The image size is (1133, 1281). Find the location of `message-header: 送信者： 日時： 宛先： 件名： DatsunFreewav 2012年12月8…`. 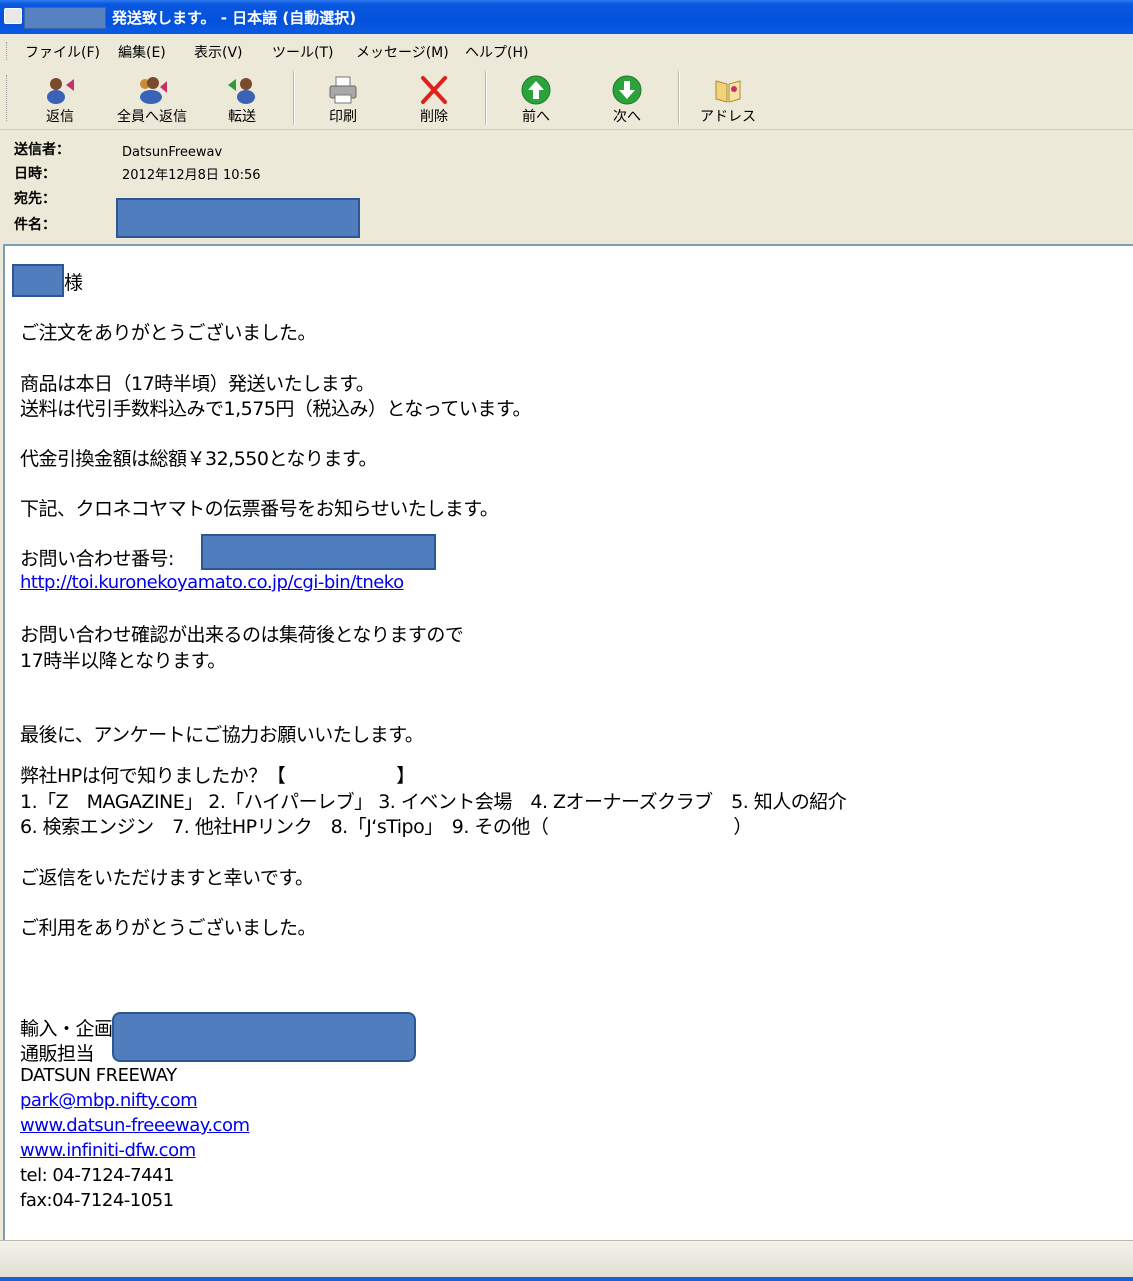

message-header: 送信者： 日時： 宛先： 件名： DatsunFreewav 2012年12月8… is located at coordinates (566, 186).